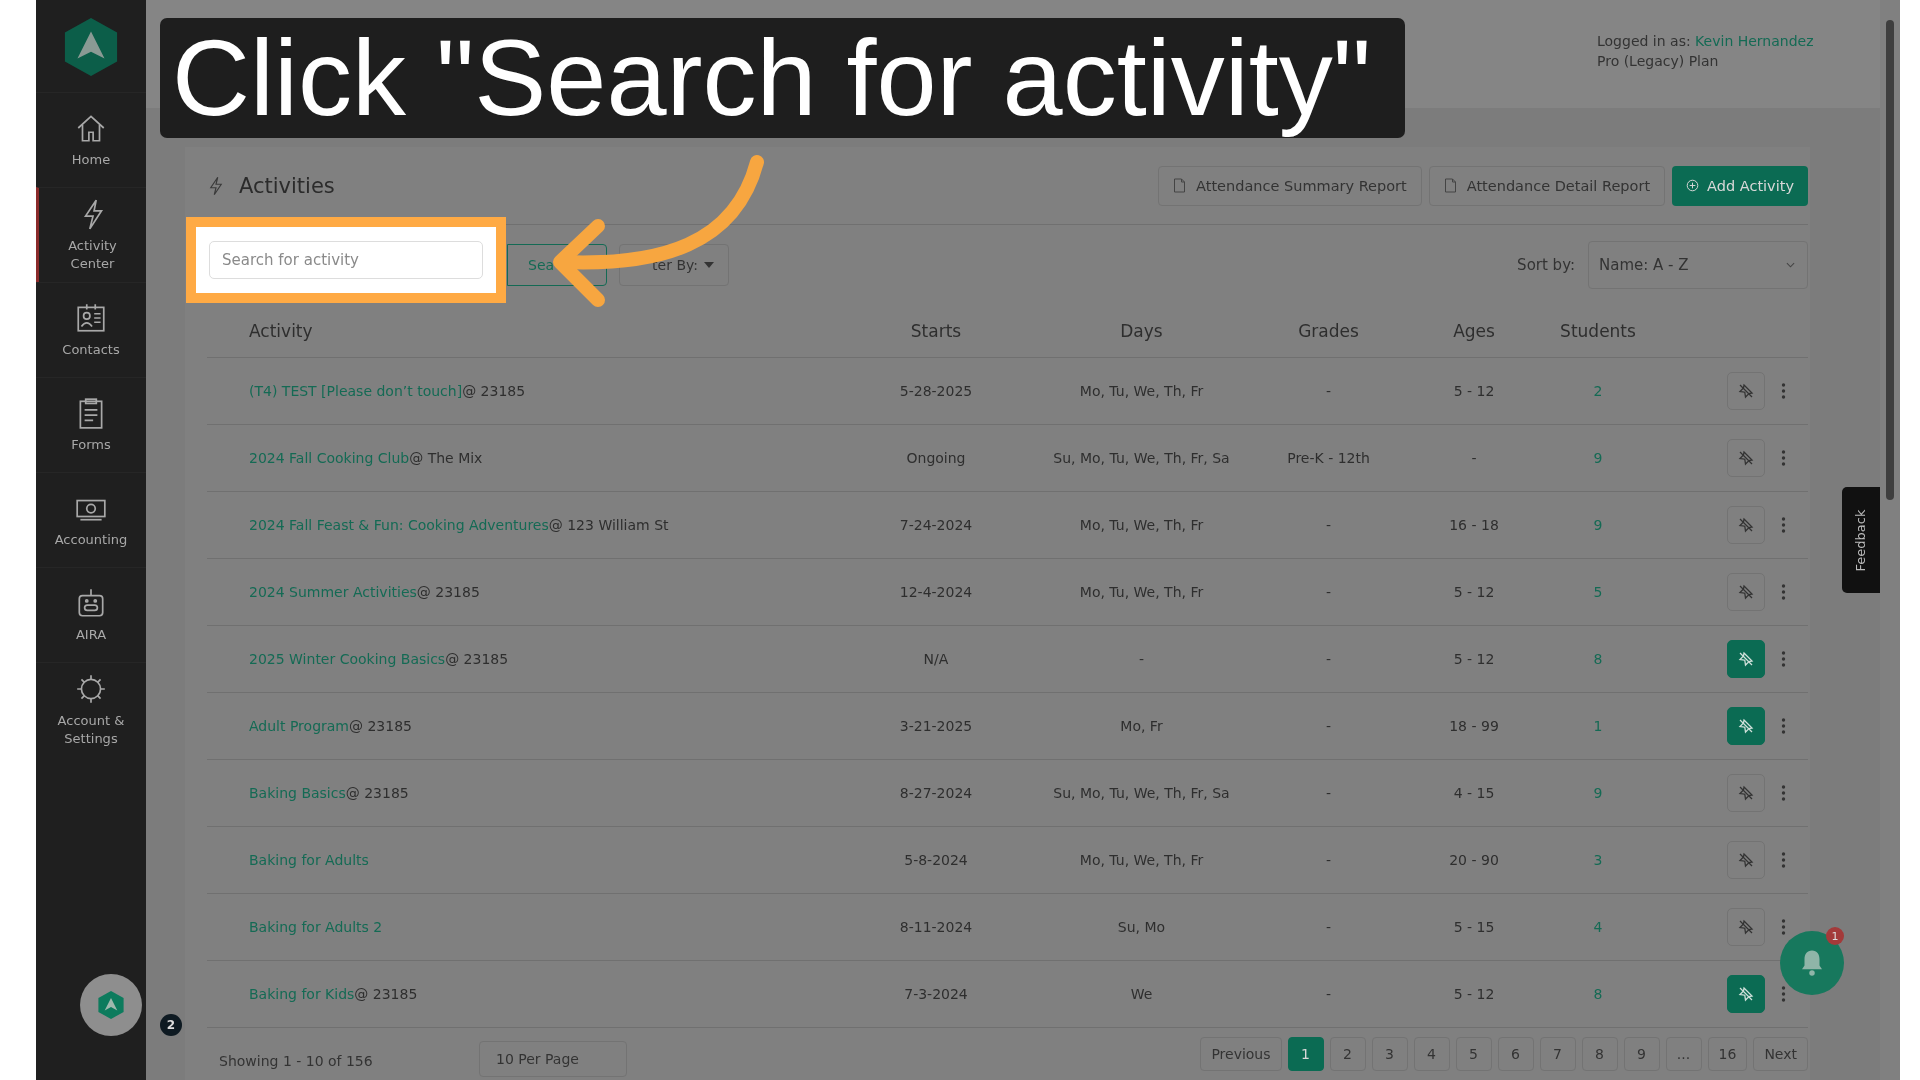 The image size is (1920, 1080). I want to click on activity-link: Baking for Adults 2, so click(316, 927).